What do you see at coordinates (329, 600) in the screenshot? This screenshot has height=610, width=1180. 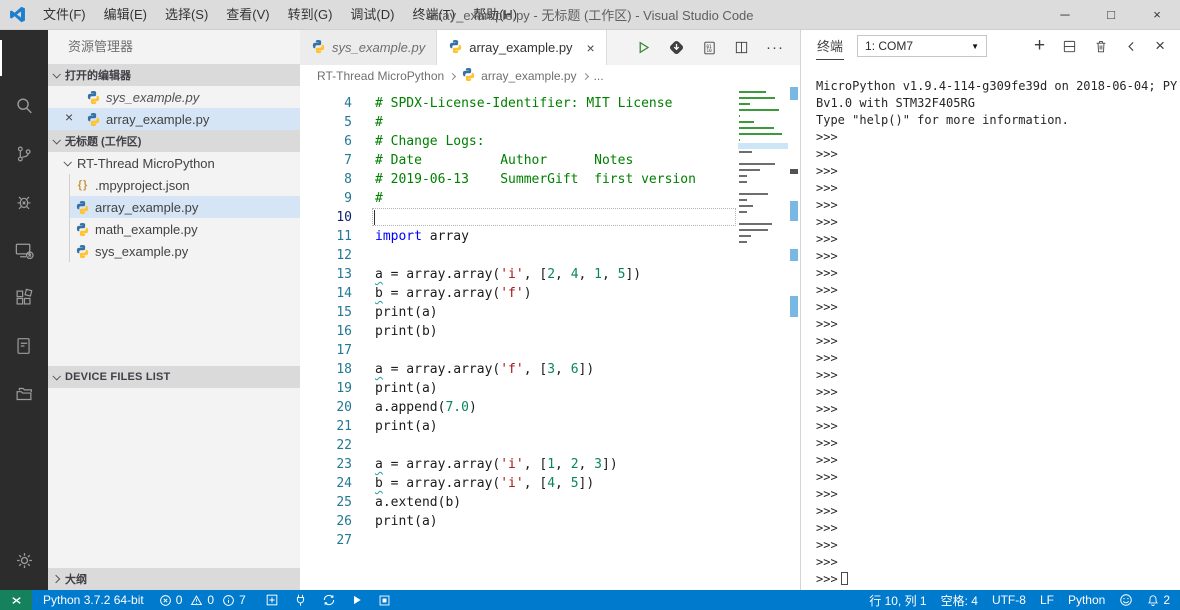 I see `status-sync` at bounding box center [329, 600].